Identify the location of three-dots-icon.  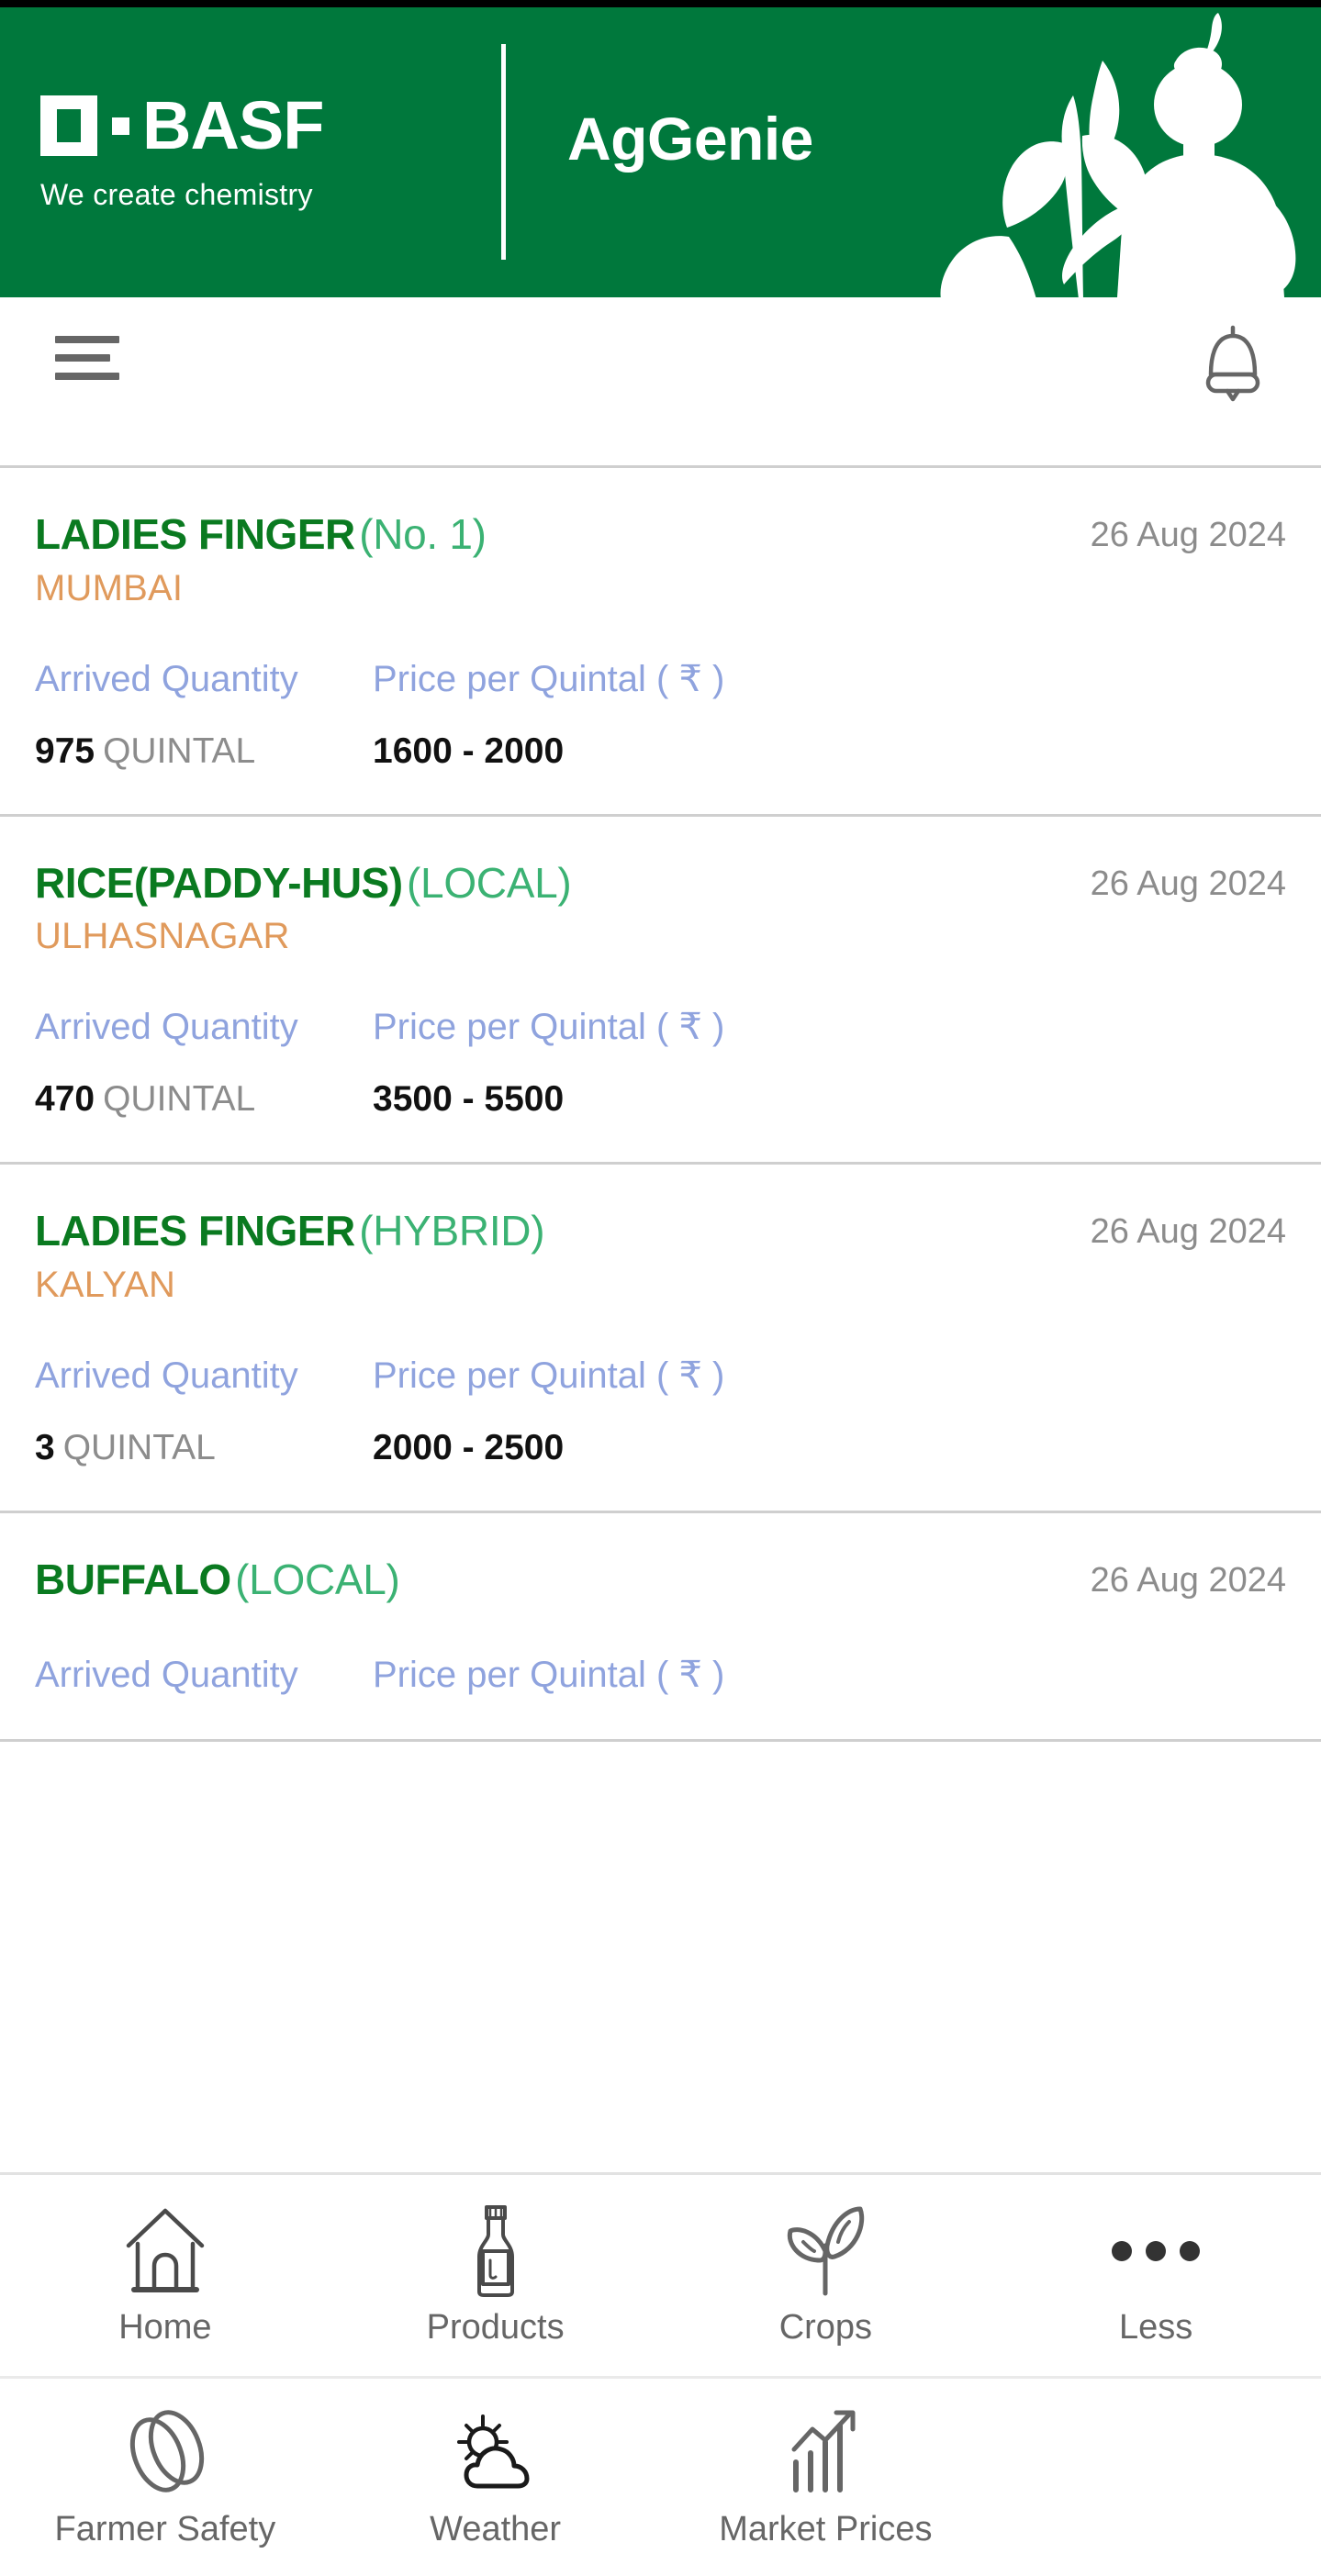
(1156, 2251).